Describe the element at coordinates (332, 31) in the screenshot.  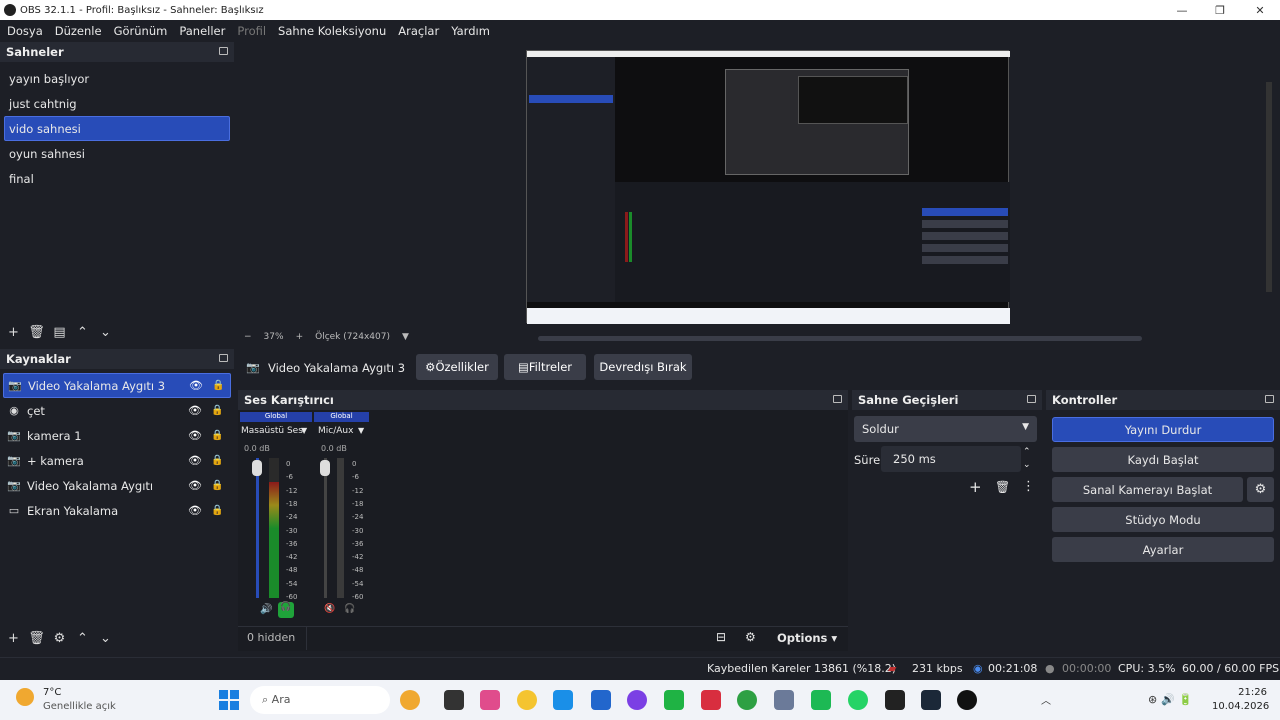
I see `menu-scene-collection: Sahne Koleksiyonu` at that location.